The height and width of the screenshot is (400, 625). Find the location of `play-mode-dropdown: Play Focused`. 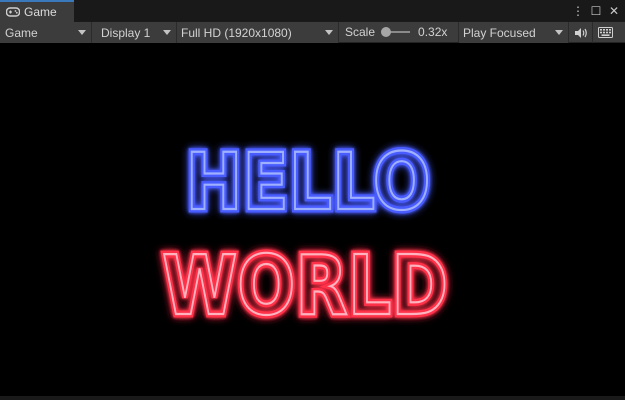

play-mode-dropdown: Play Focused is located at coordinates (514, 32).